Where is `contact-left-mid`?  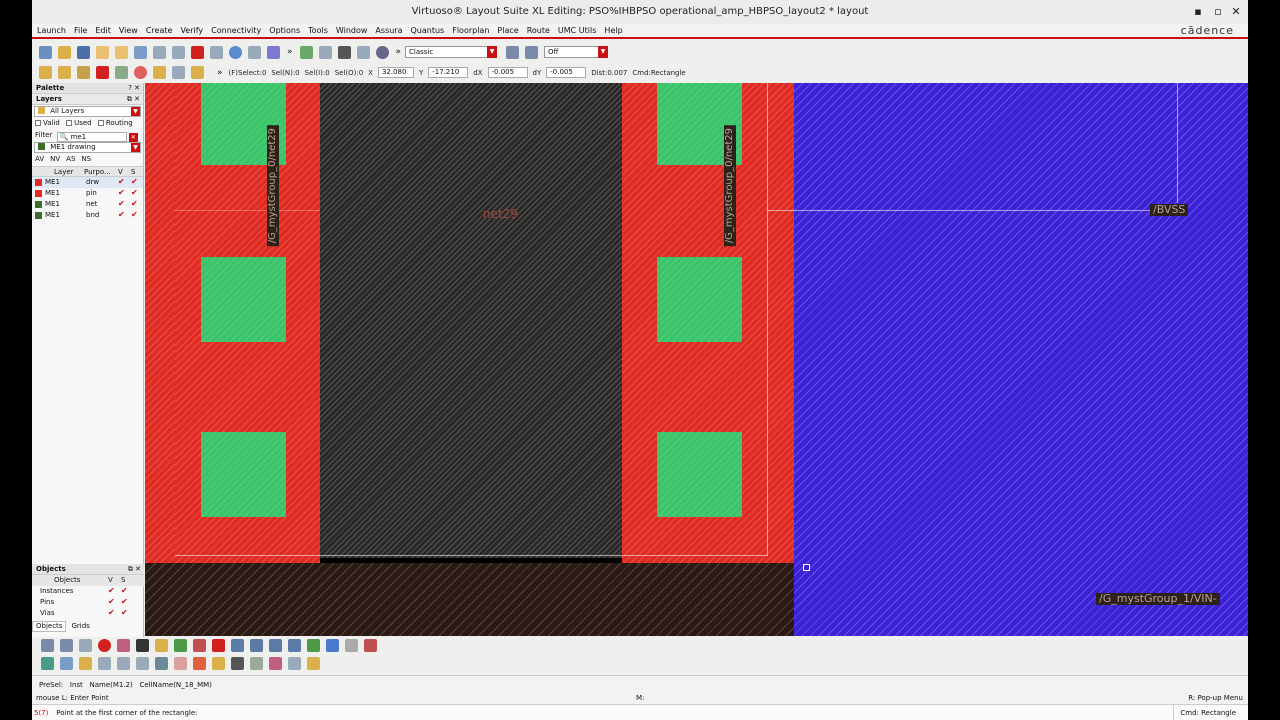 contact-left-mid is located at coordinates (243, 299).